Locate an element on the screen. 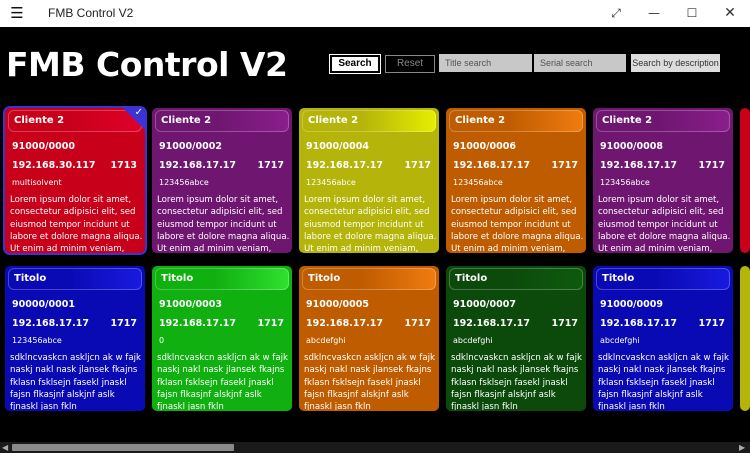 The width and height of the screenshot is (750, 453). window-titlebar: ☰ FMB Control V2 ⤢ — ☐ ✕ is located at coordinates (375, 13).